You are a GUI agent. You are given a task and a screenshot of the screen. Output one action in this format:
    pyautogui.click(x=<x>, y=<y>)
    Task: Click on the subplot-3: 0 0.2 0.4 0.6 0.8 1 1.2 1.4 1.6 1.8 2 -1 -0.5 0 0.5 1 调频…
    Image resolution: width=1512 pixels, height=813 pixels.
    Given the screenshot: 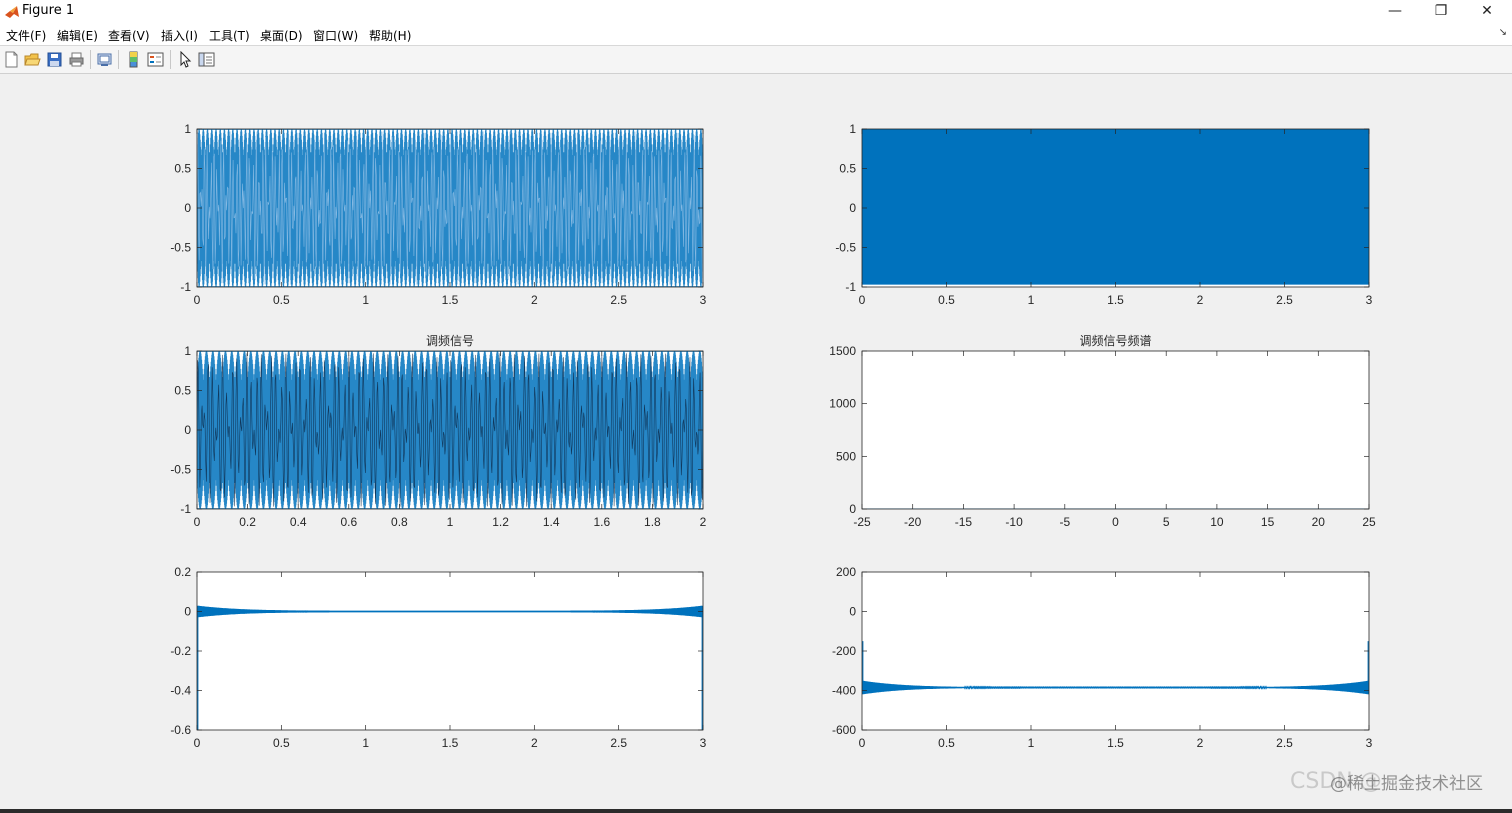 What is the action you would take?
    pyautogui.click(x=438, y=431)
    